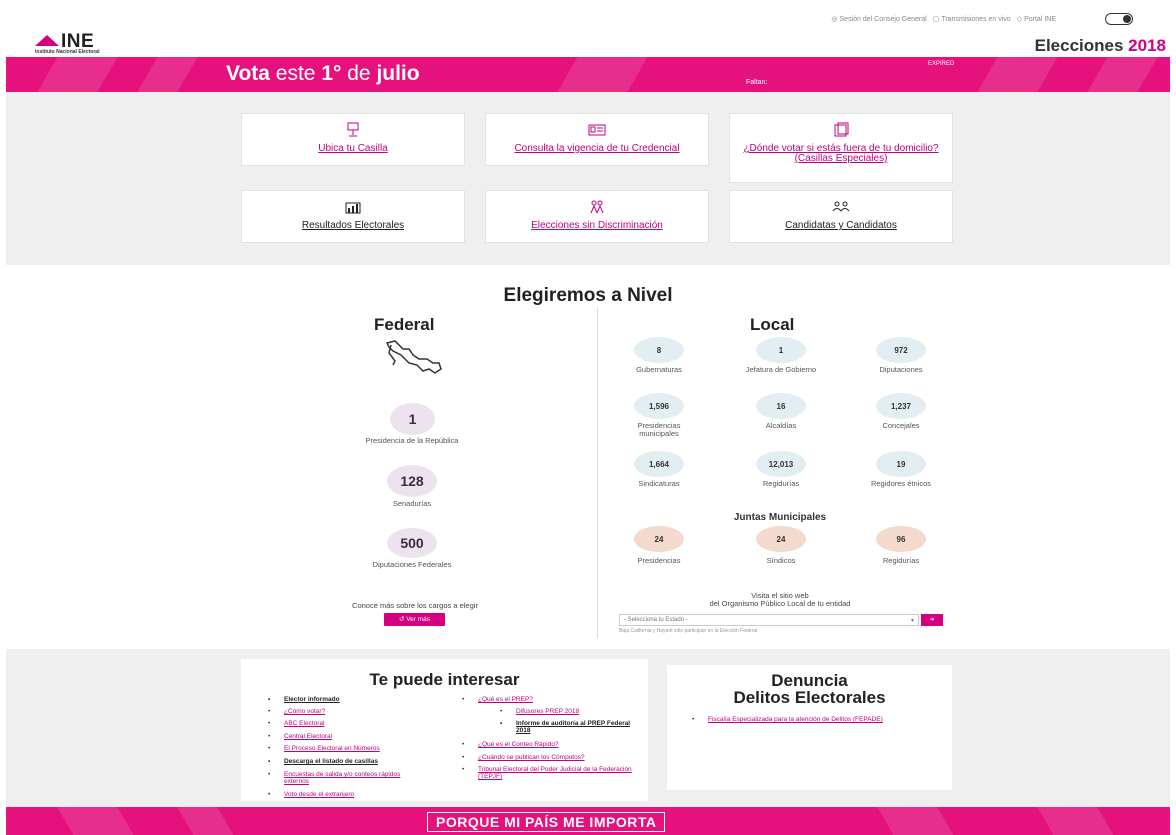 This screenshot has height=835, width=1176. I want to click on link-como-votar: ¿Cómo votar?, so click(356, 711).